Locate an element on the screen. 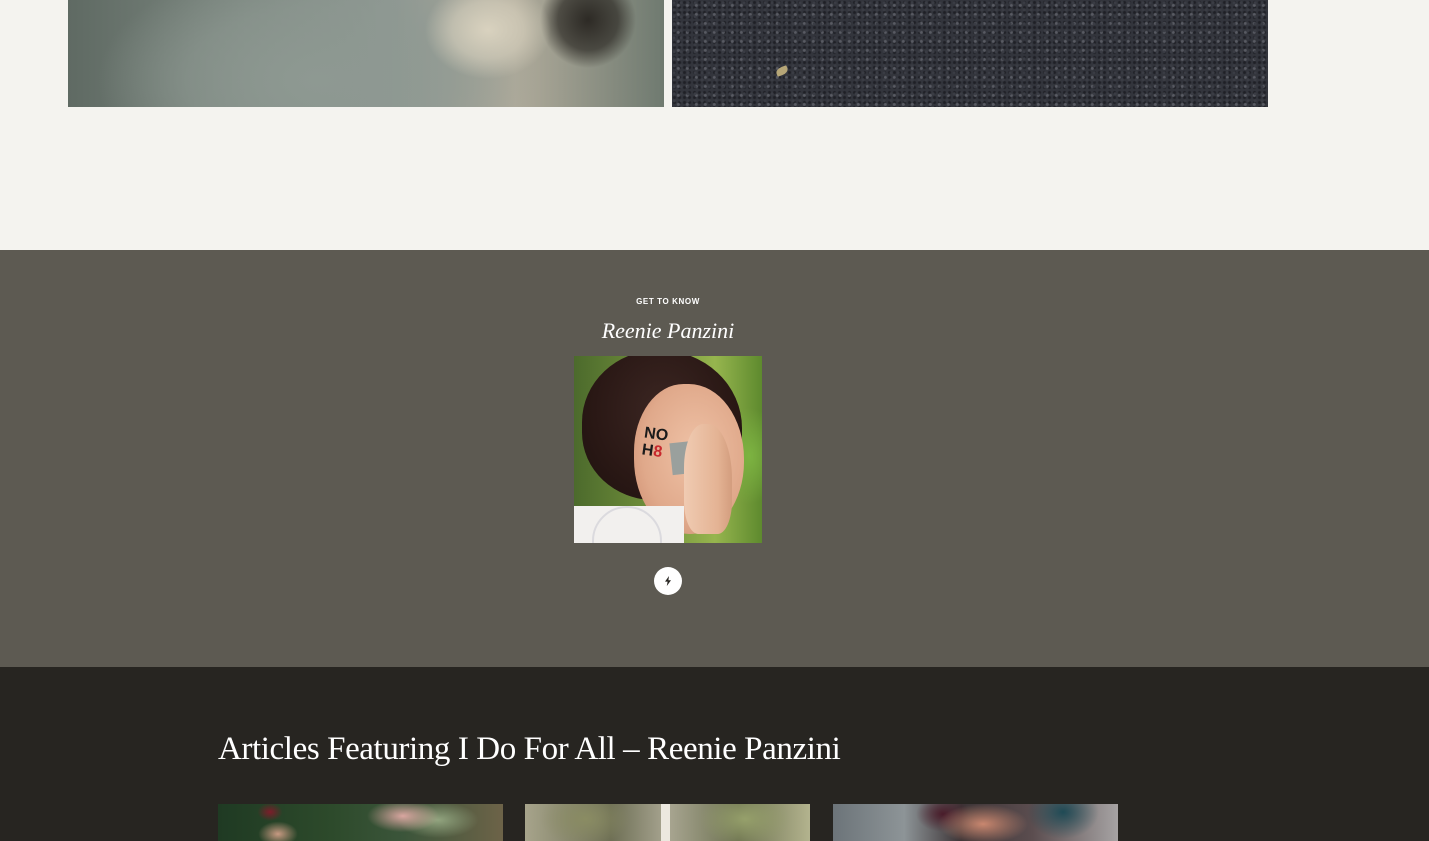 The height and width of the screenshot is (841, 1429). bolt-icon is located at coordinates (668, 581).